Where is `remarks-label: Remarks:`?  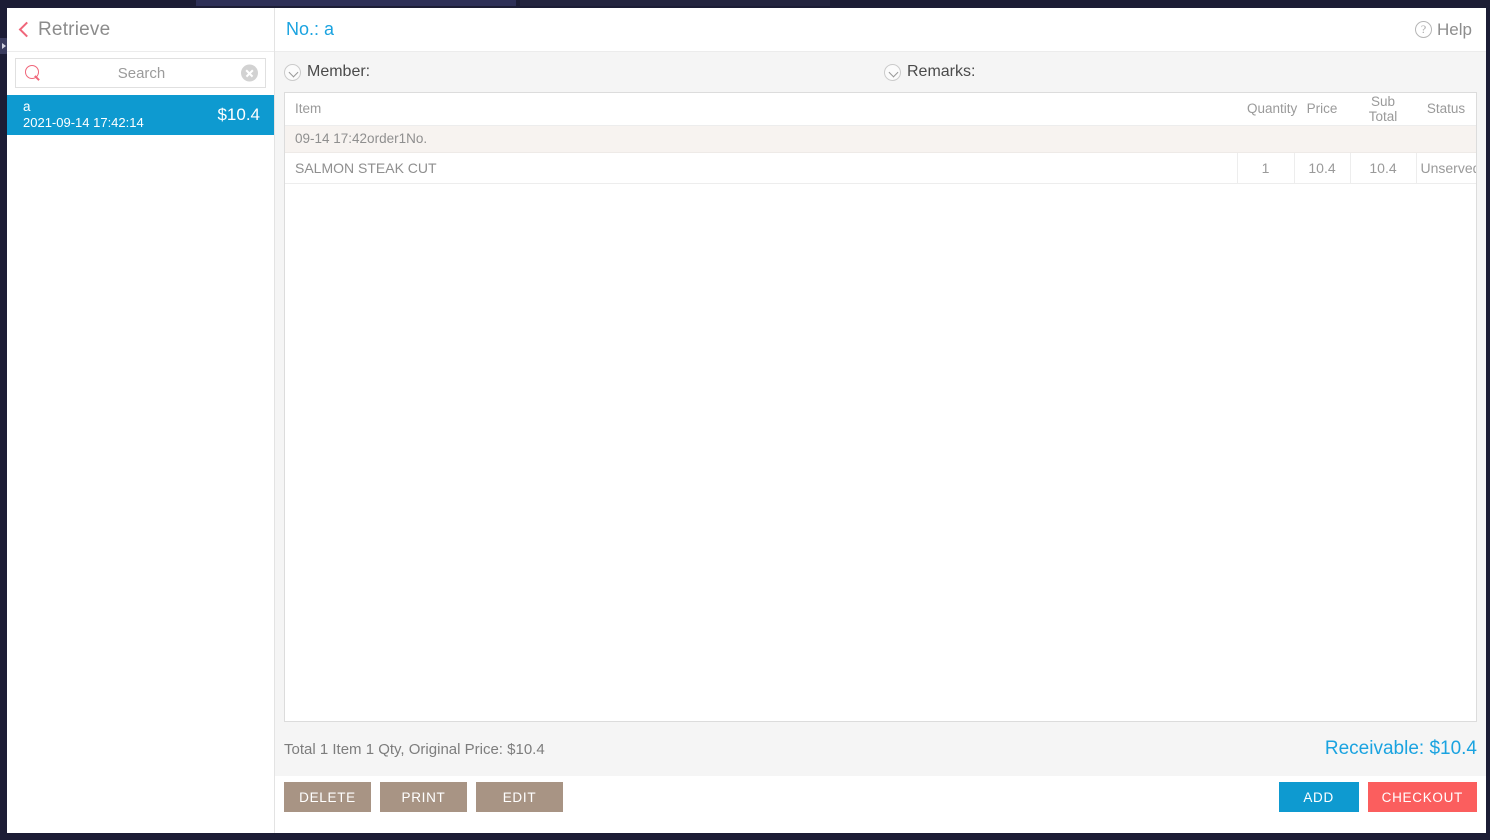
remarks-label: Remarks: is located at coordinates (941, 71).